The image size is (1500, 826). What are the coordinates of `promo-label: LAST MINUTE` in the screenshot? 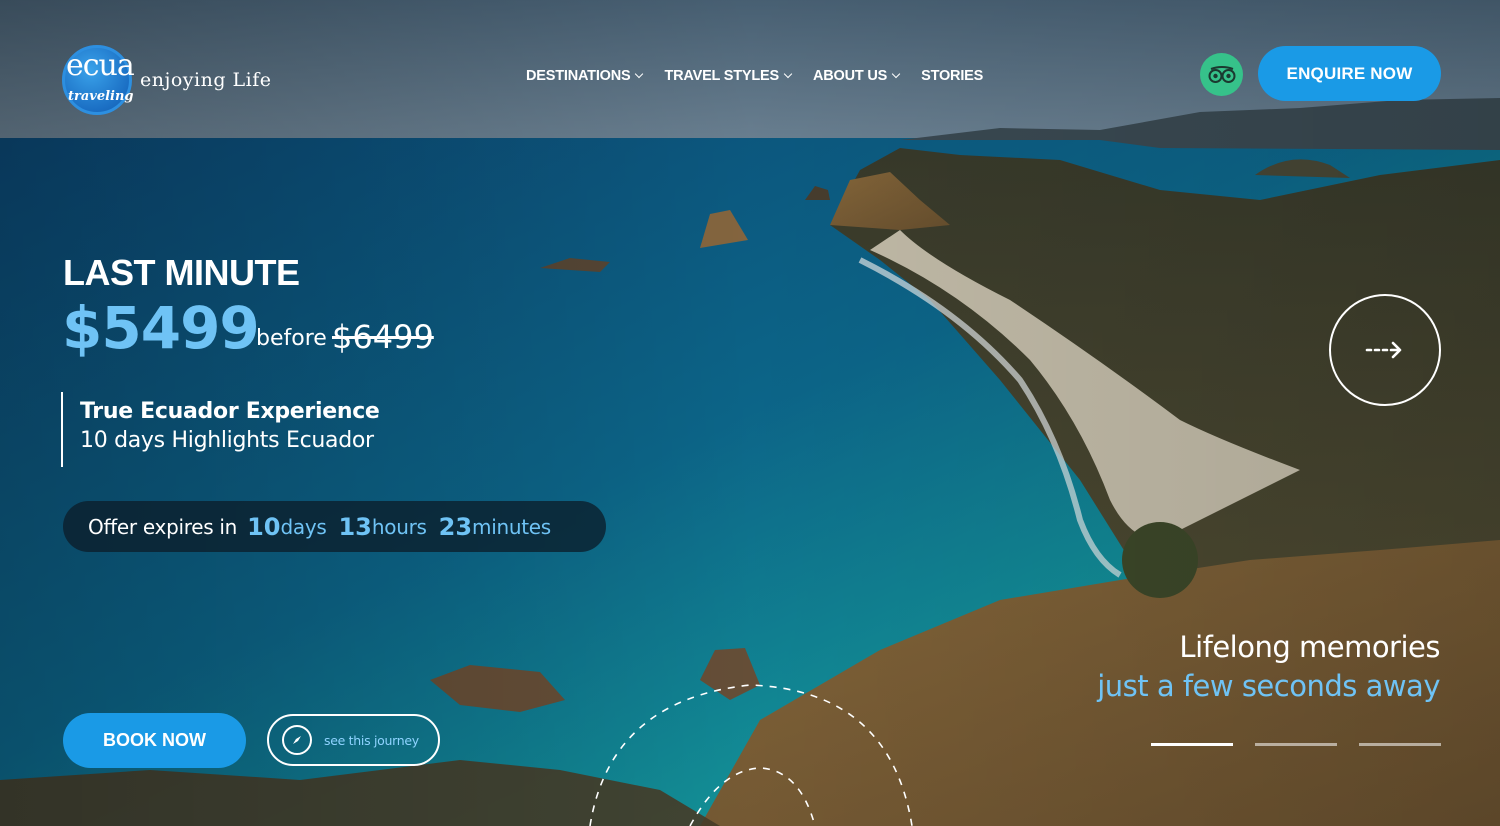 It's located at (181, 272).